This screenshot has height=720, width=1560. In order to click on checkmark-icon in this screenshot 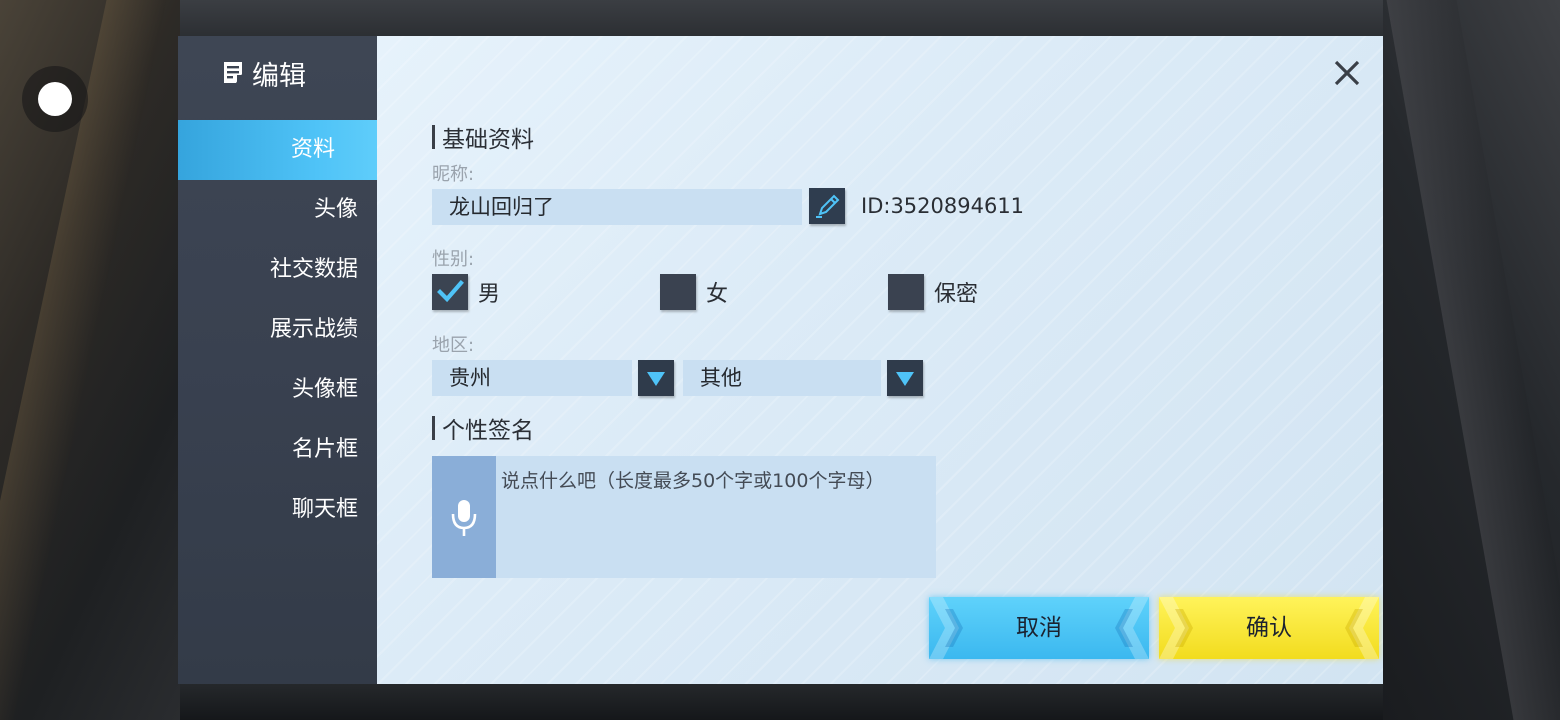, I will do `click(450, 291)`.